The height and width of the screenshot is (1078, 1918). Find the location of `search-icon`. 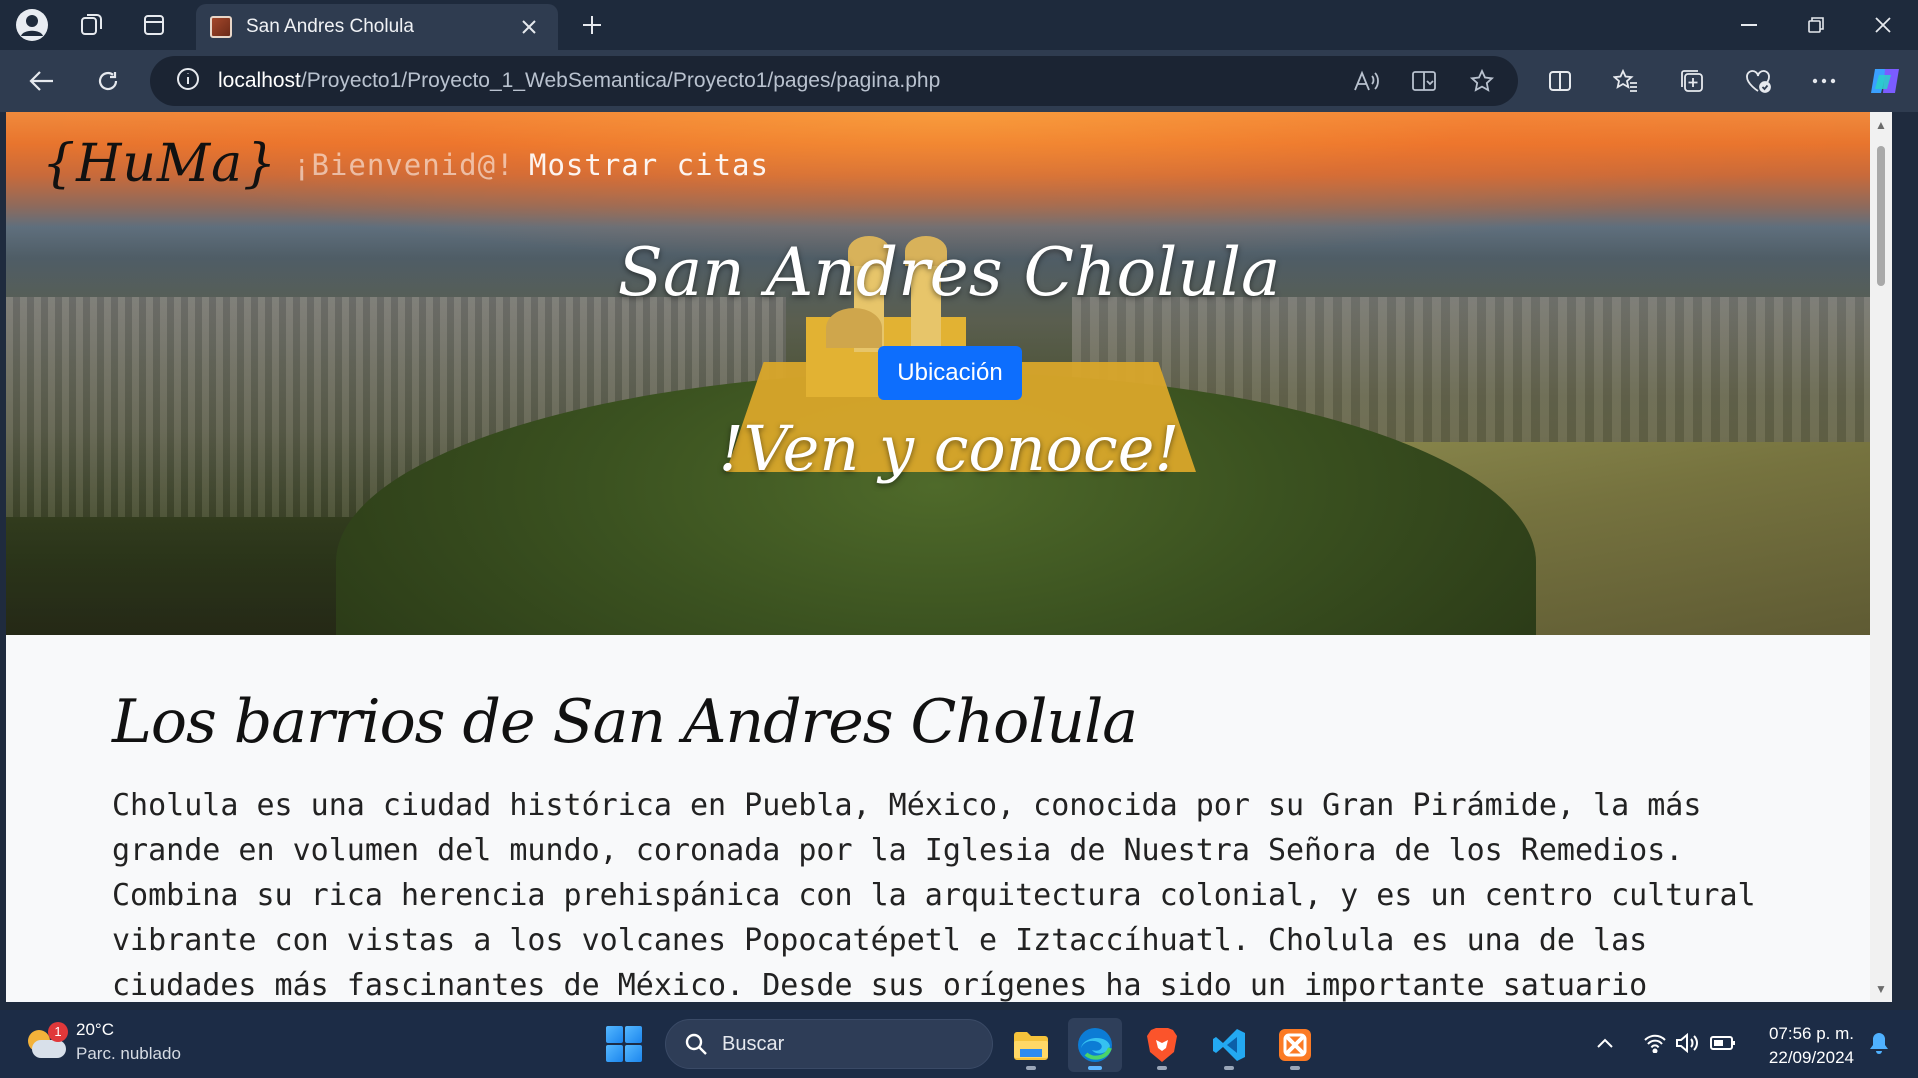

search-icon is located at coordinates (696, 1044).